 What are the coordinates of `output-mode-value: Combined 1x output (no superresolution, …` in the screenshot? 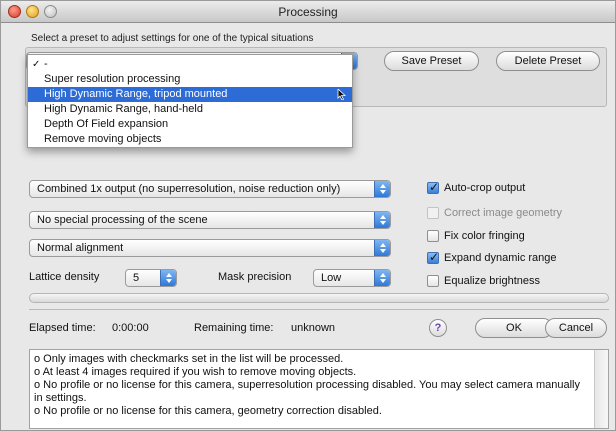 It's located at (189, 189).